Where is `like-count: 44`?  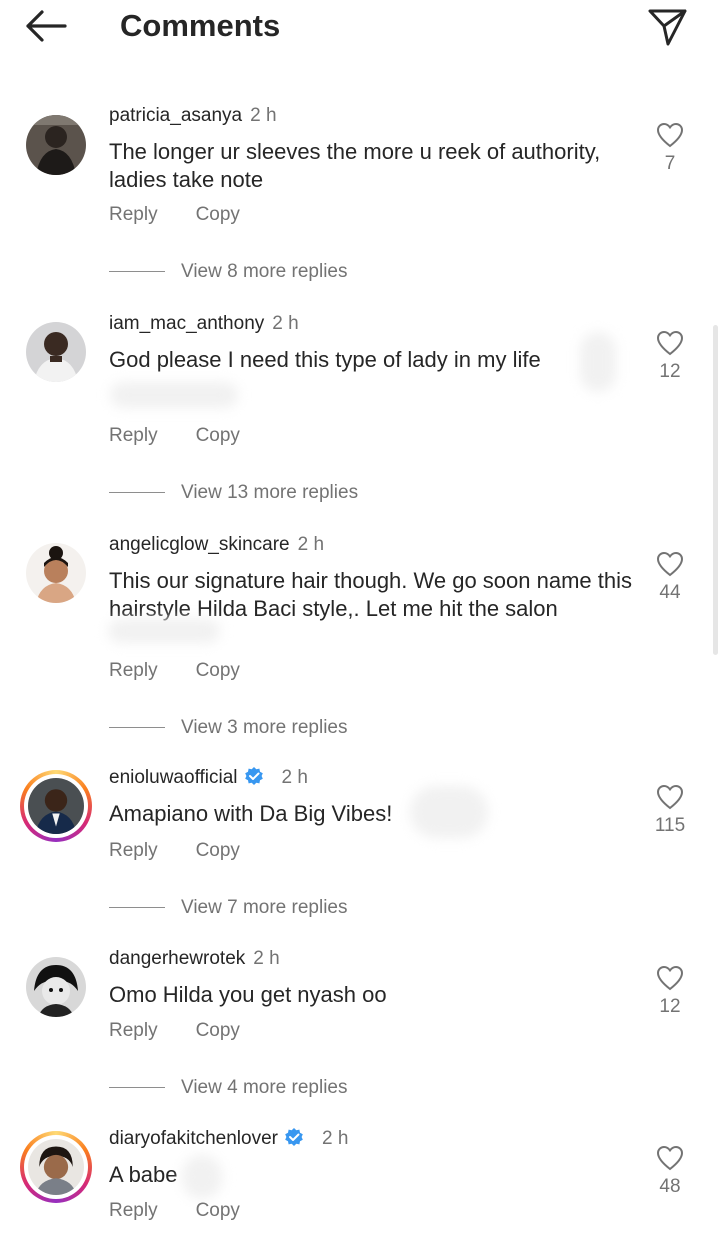 like-count: 44 is located at coordinates (670, 592).